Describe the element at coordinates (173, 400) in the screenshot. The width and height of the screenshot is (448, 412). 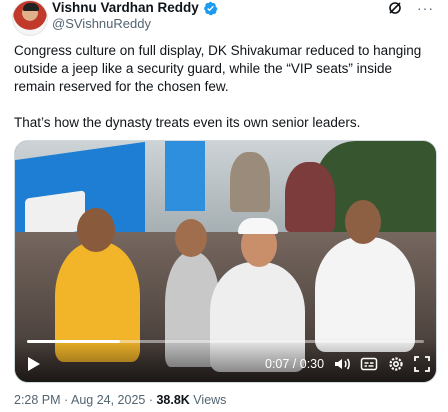
I see `views-count: 38.8K` at that location.